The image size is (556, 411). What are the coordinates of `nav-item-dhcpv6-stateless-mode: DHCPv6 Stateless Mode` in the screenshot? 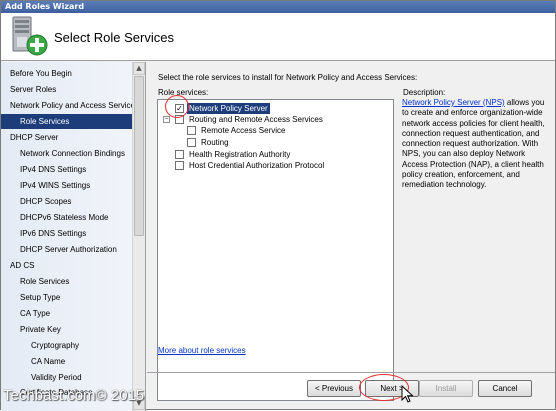 It's located at (66, 217).